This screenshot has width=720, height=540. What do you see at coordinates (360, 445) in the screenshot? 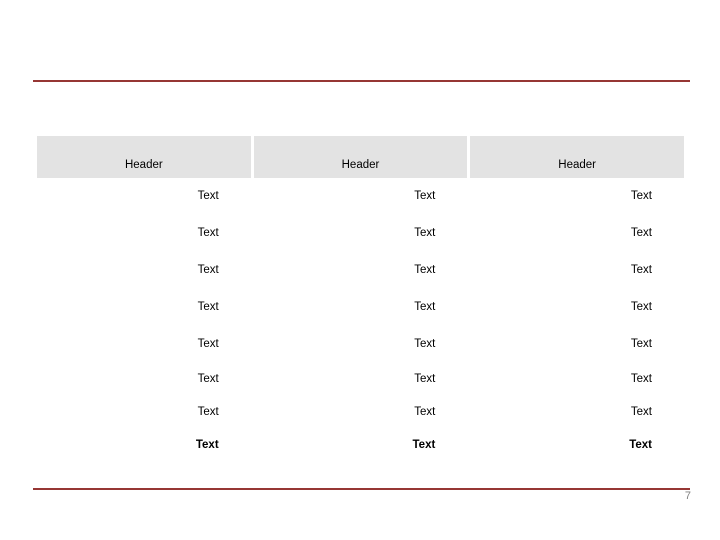
I see `table-total-row: Text Text Text` at bounding box center [360, 445].